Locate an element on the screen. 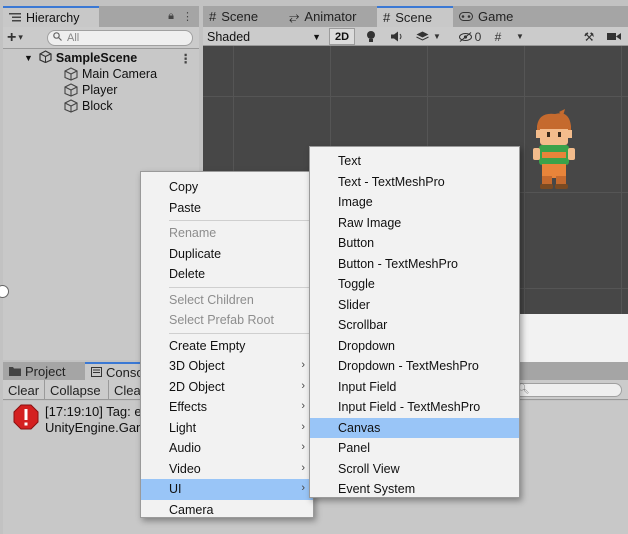 The width and height of the screenshot is (628, 534). hierarchy-toolbar: + ▾ All is located at coordinates (101, 38).